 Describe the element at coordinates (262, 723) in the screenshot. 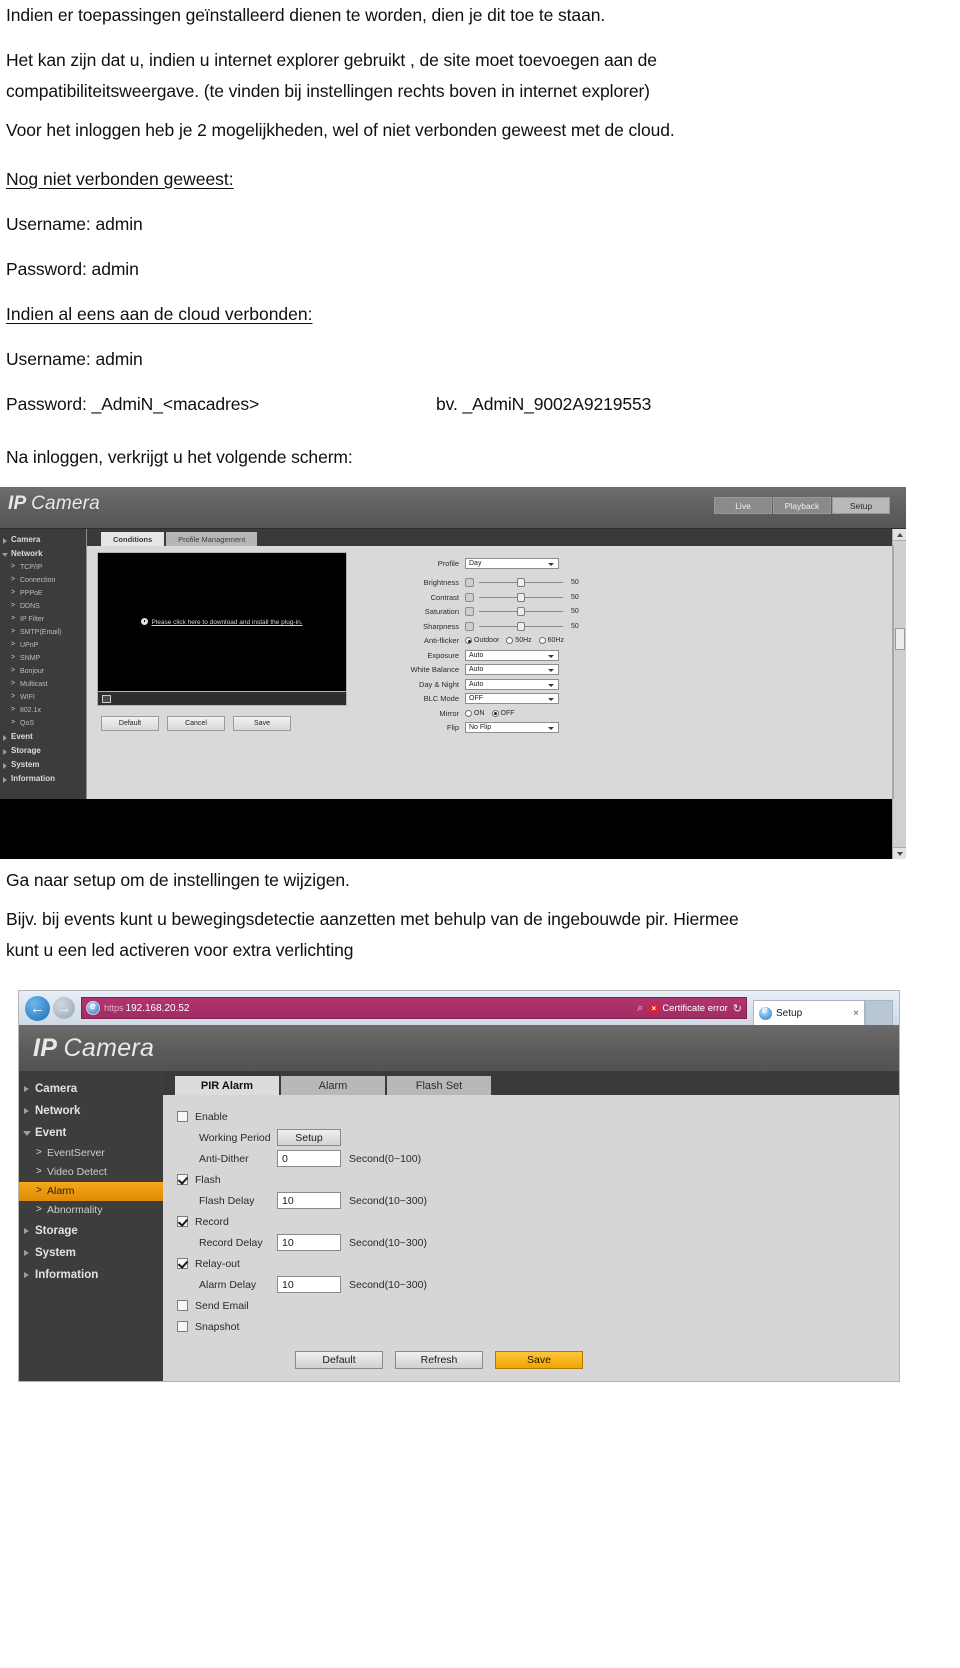

I see `shot1-save-button: Save` at that location.